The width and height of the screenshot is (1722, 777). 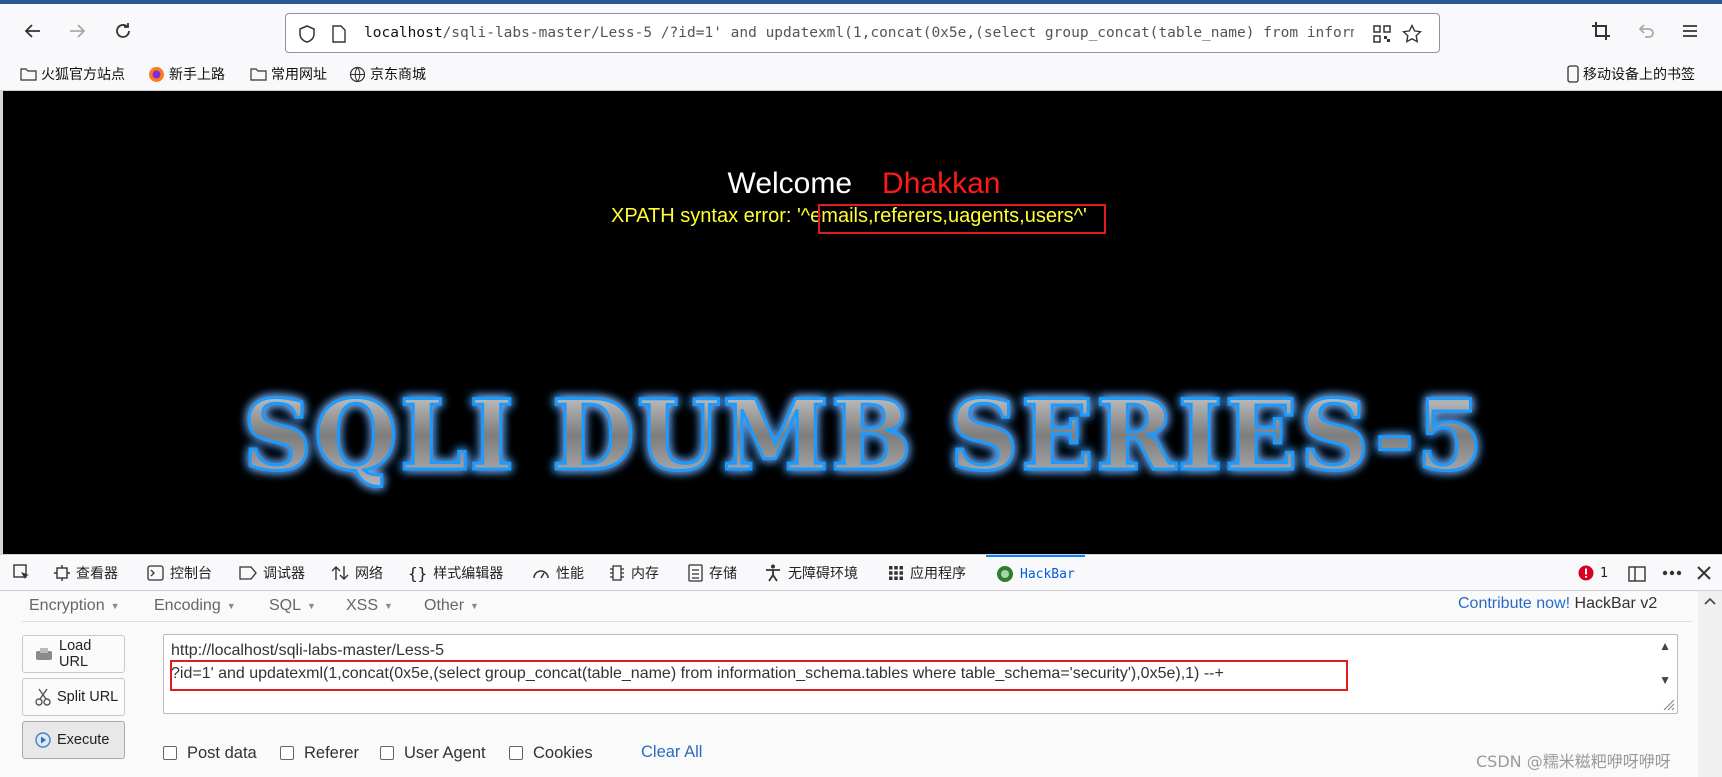 What do you see at coordinates (1710, 684) in the screenshot?
I see `panel-scrollbar` at bounding box center [1710, 684].